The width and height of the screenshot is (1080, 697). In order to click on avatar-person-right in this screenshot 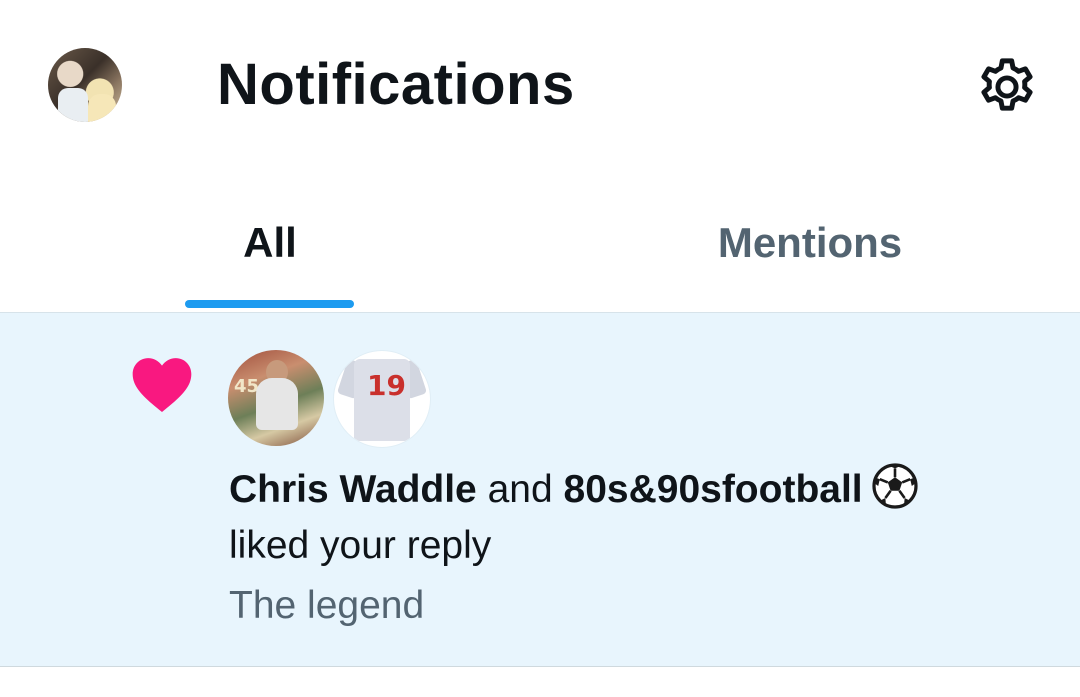, I will do `click(102, 108)`.